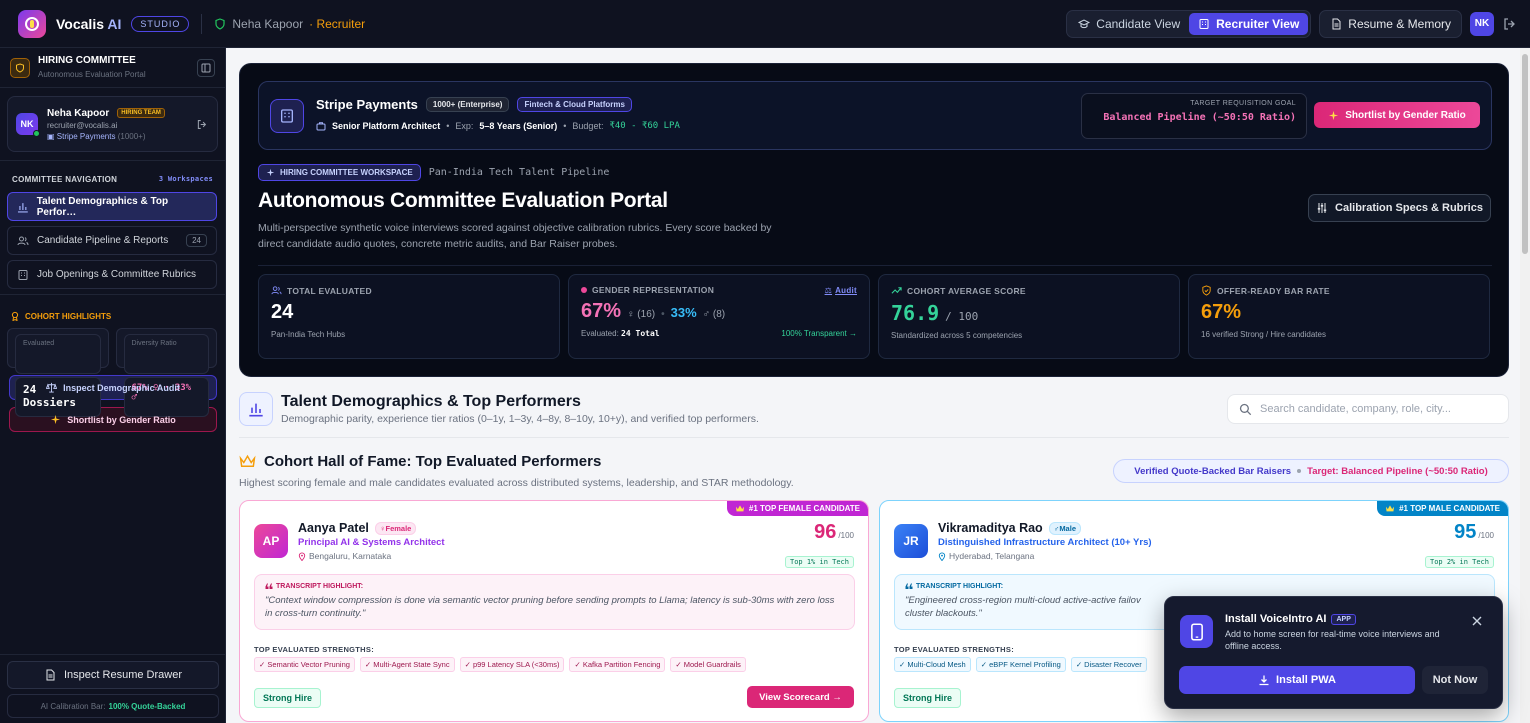  What do you see at coordinates (841, 290) in the screenshot?
I see `audit-link: ⚖ Audit` at bounding box center [841, 290].